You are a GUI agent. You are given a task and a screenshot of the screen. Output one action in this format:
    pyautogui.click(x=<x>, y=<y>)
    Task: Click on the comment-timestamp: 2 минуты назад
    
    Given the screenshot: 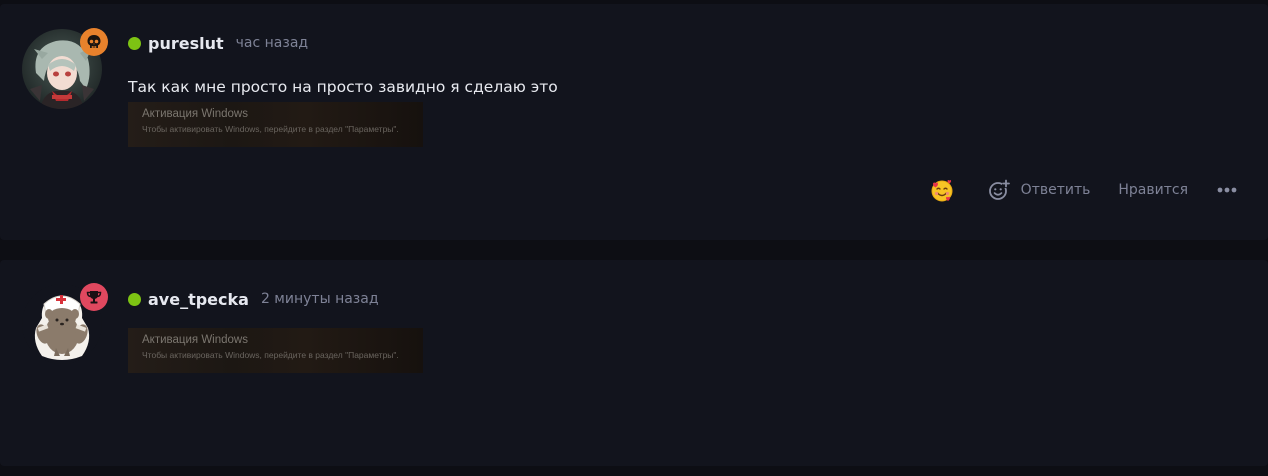 What is the action you would take?
    pyautogui.click(x=319, y=299)
    